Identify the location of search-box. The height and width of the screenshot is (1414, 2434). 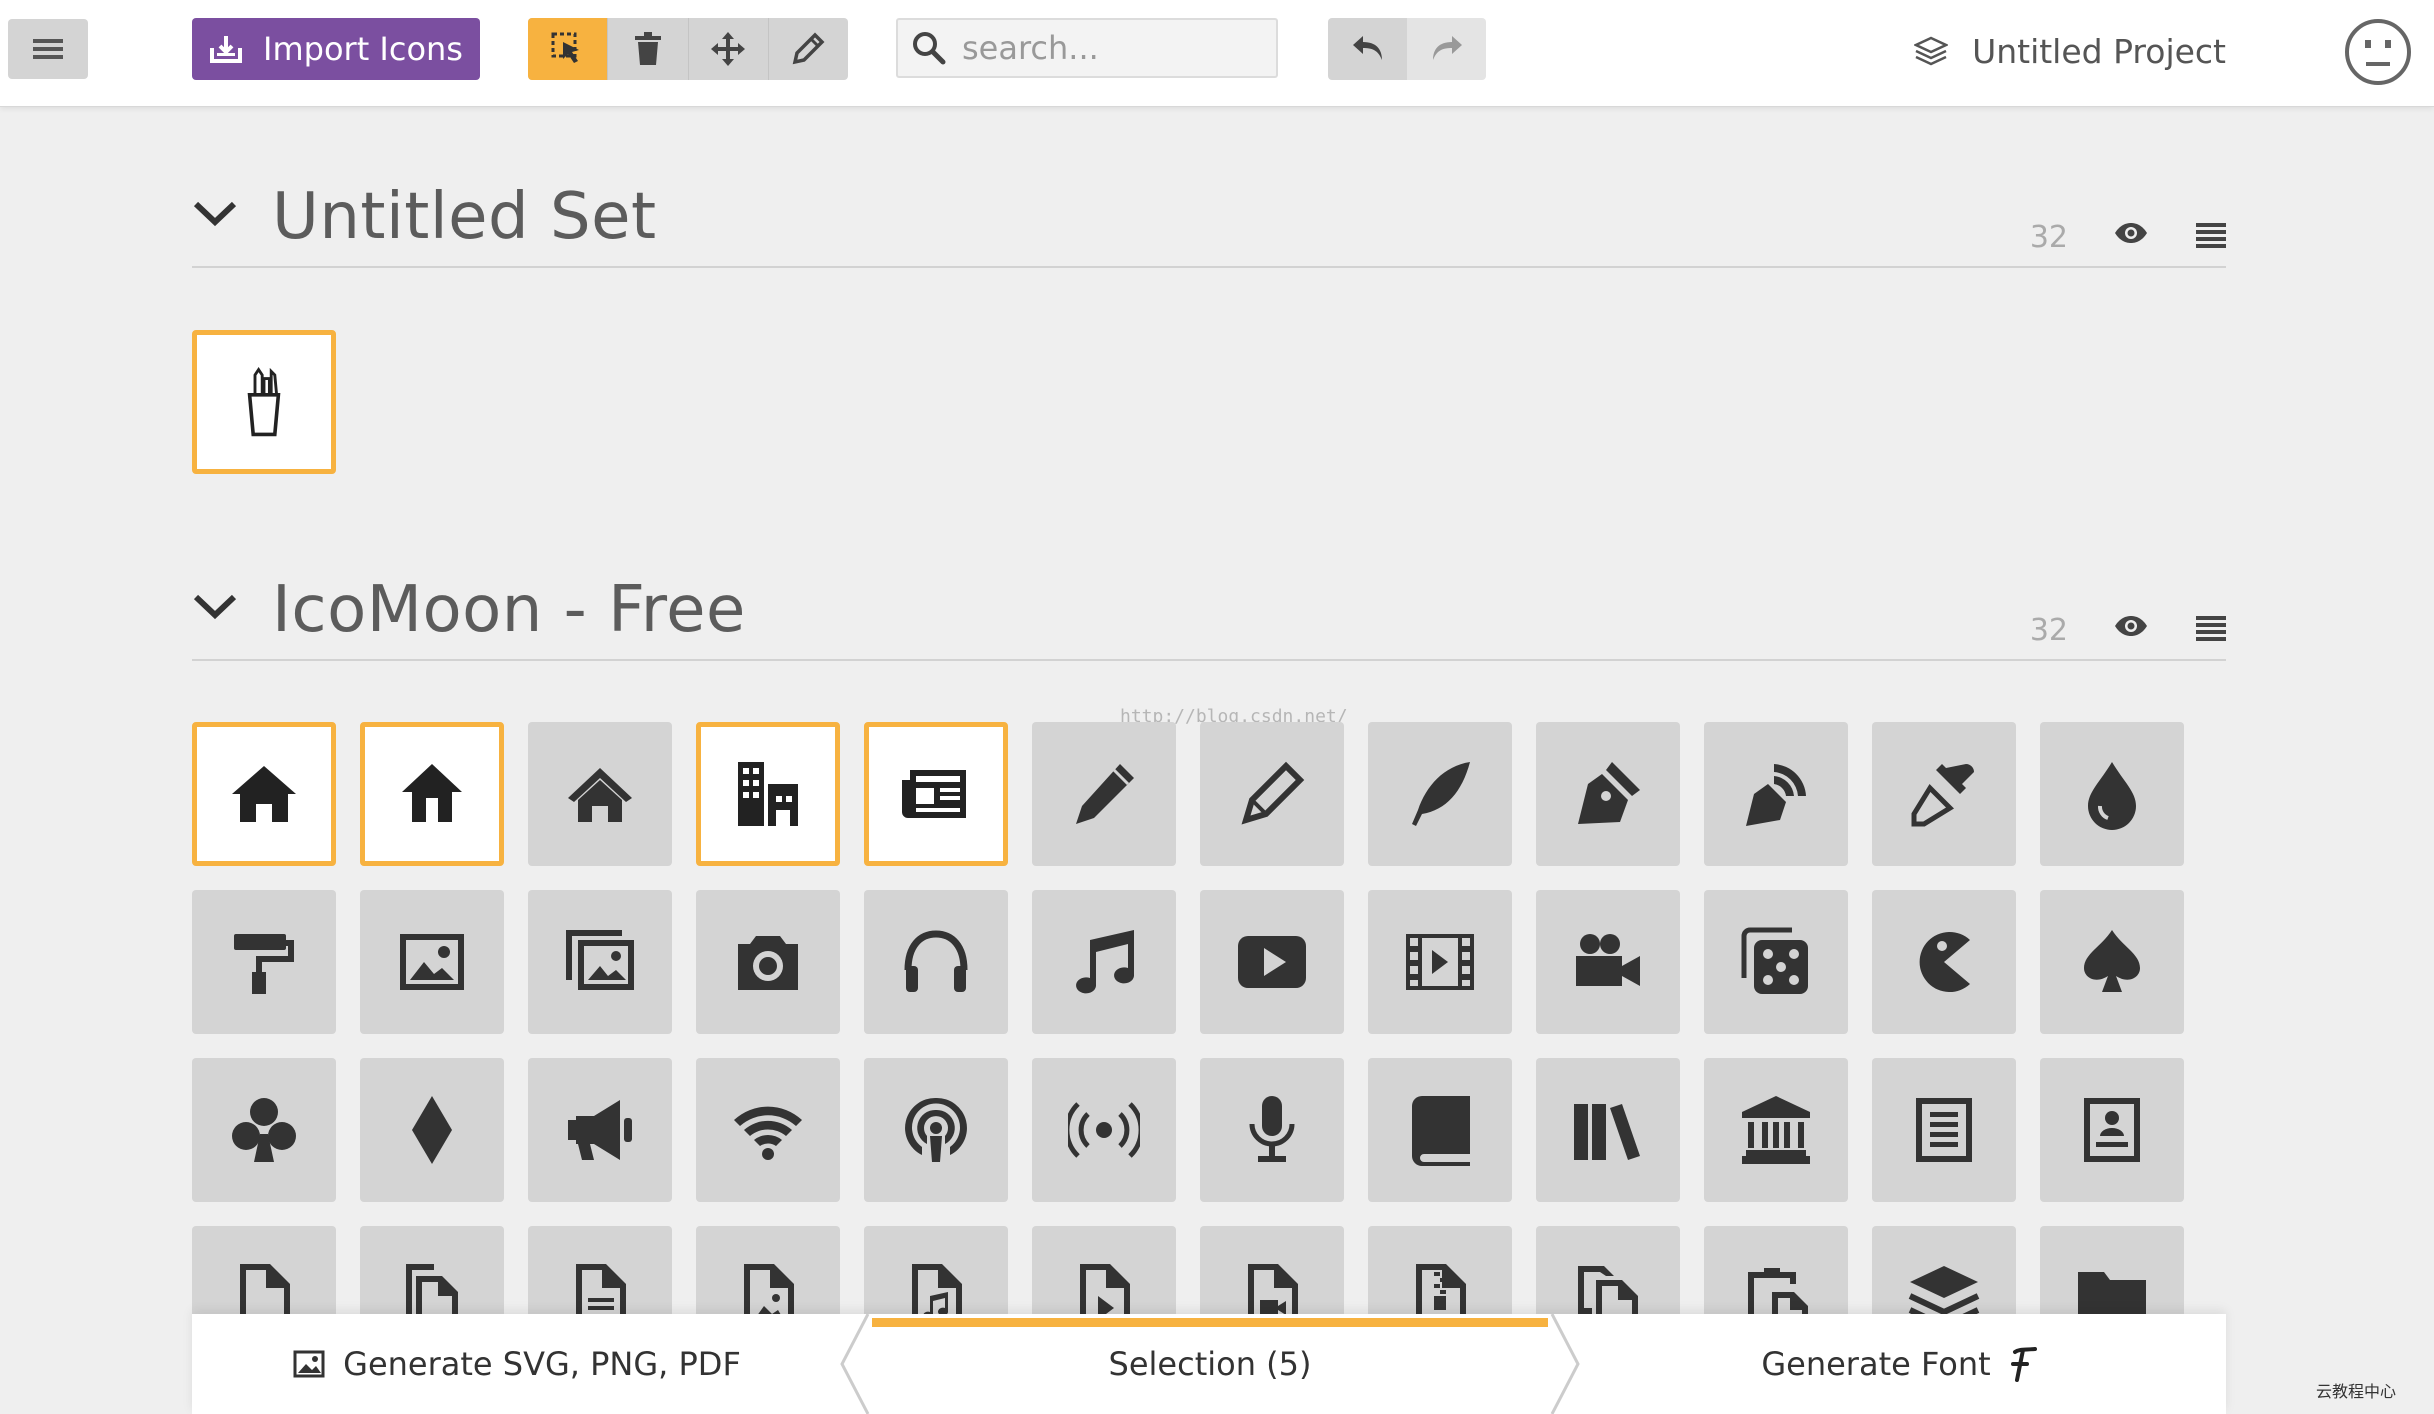
(1087, 48).